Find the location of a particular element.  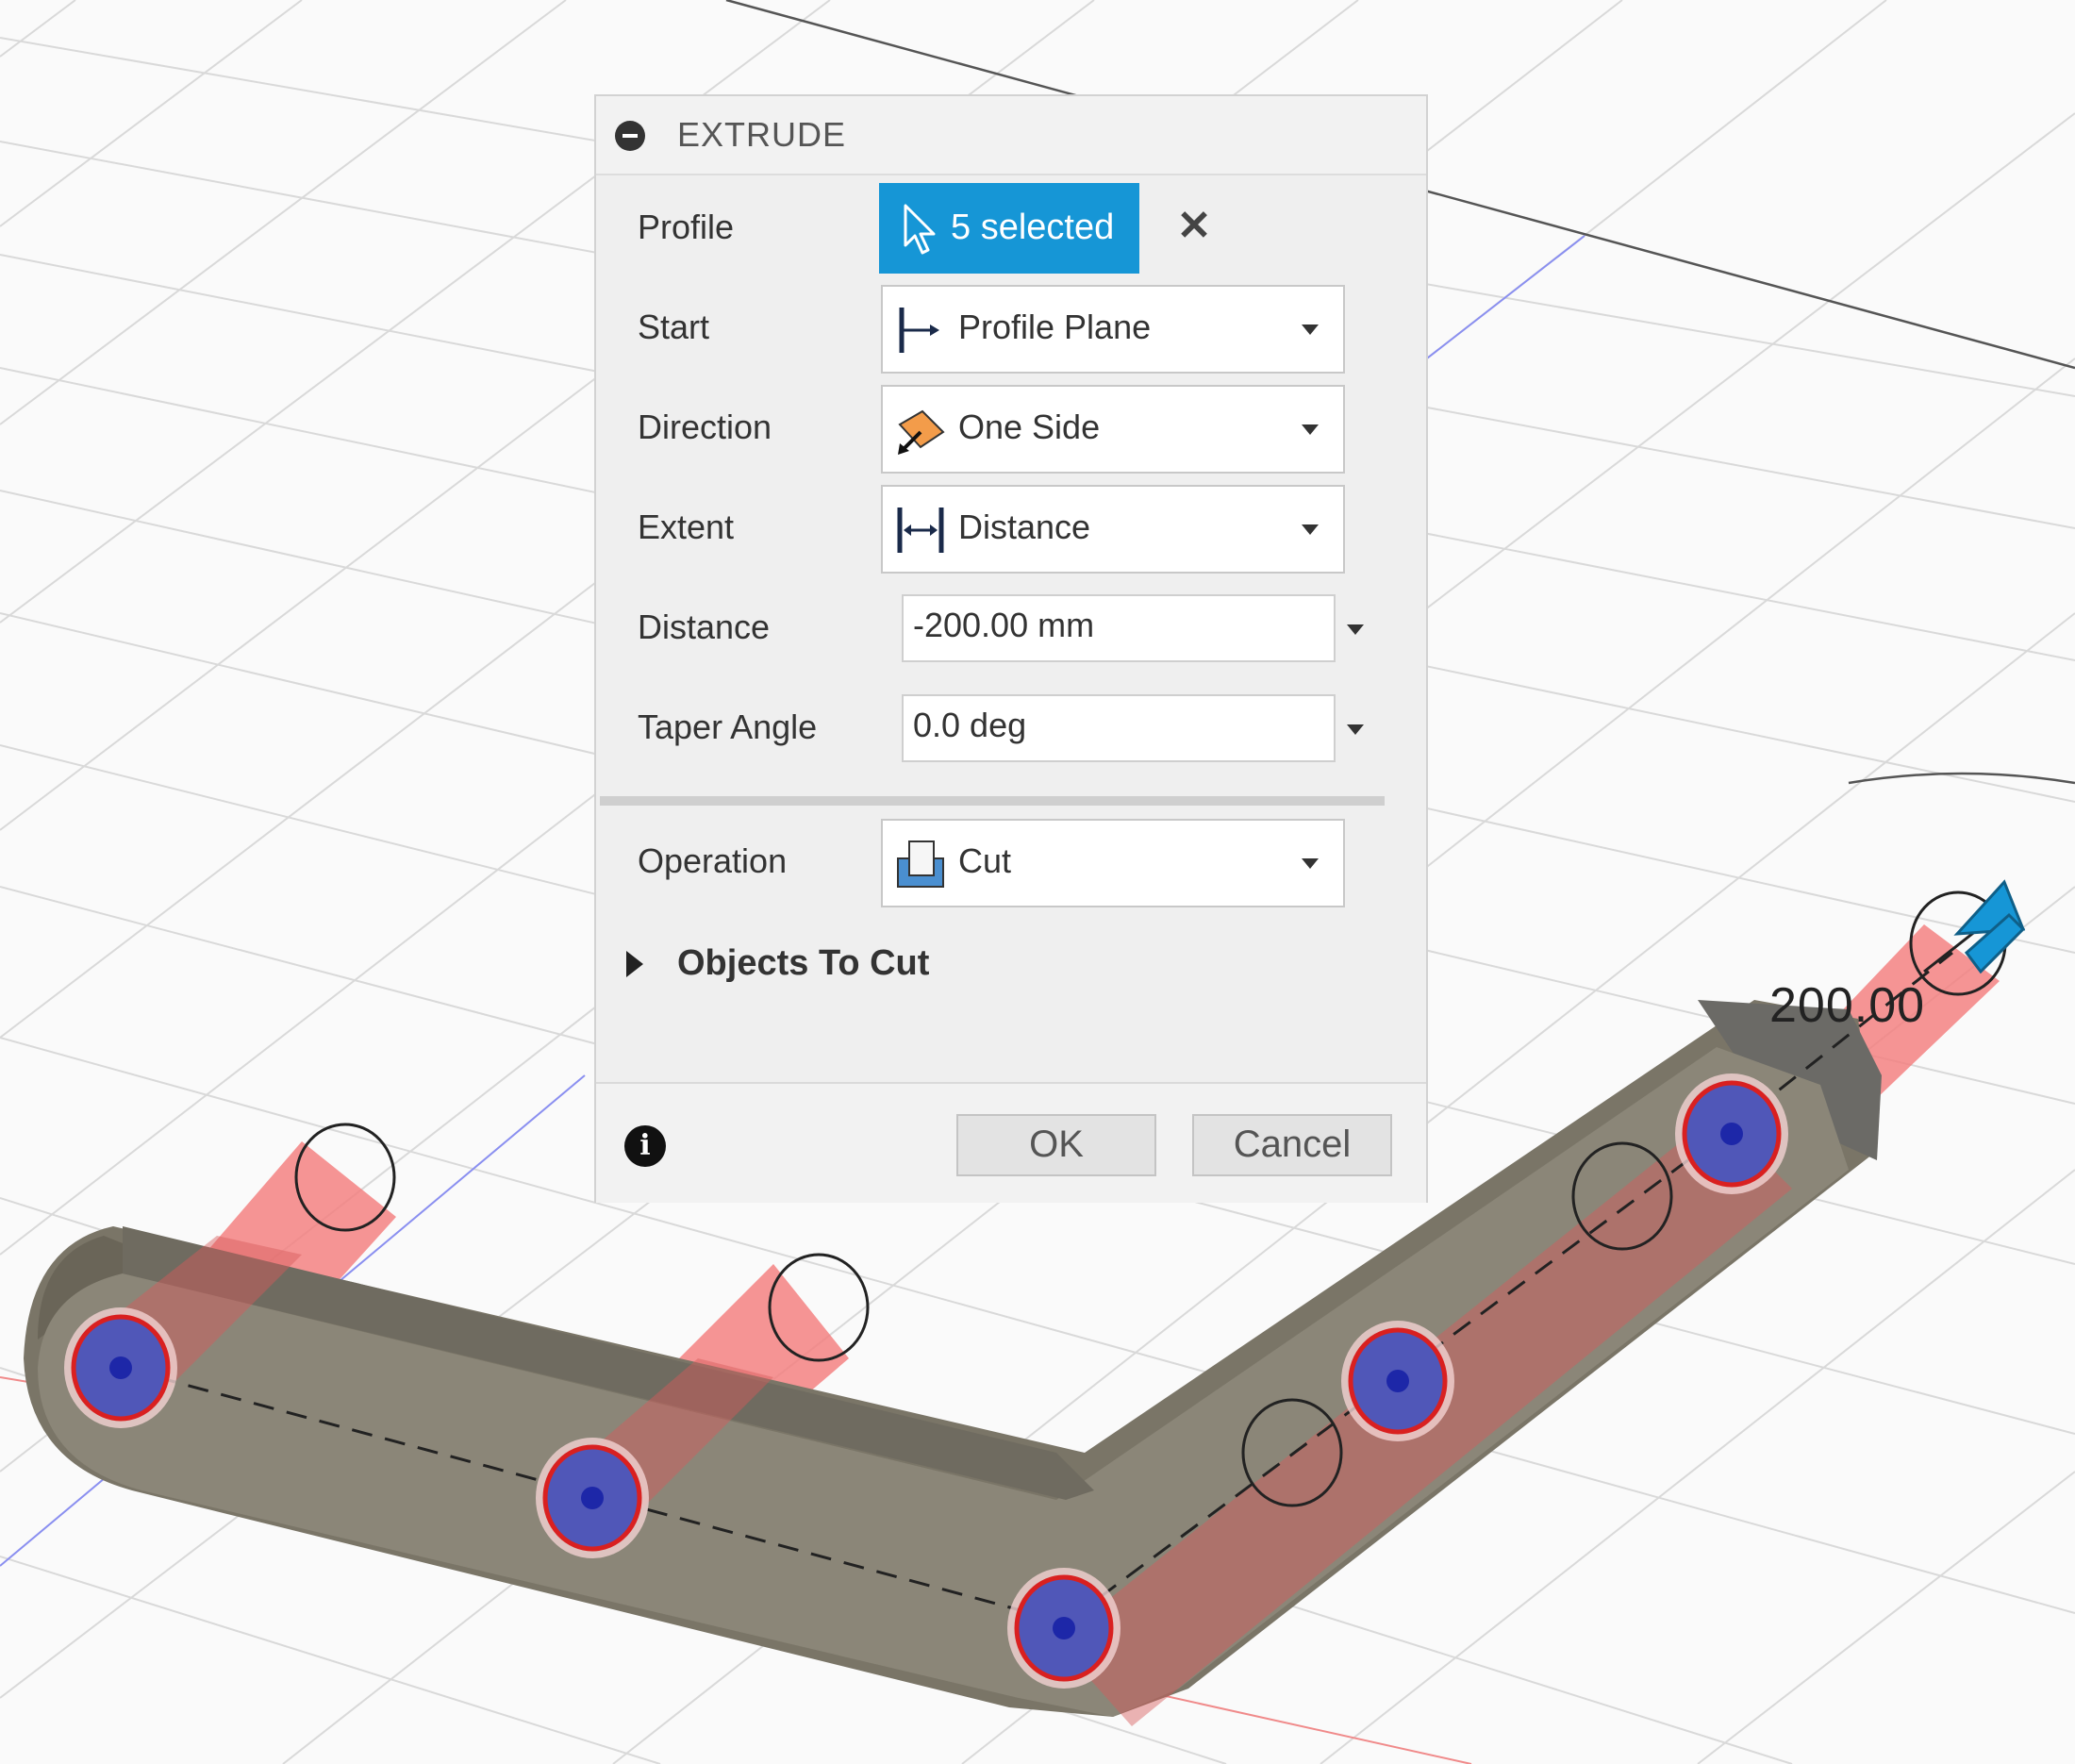

taper-angle-input: 0.0 deg is located at coordinates (1119, 728).